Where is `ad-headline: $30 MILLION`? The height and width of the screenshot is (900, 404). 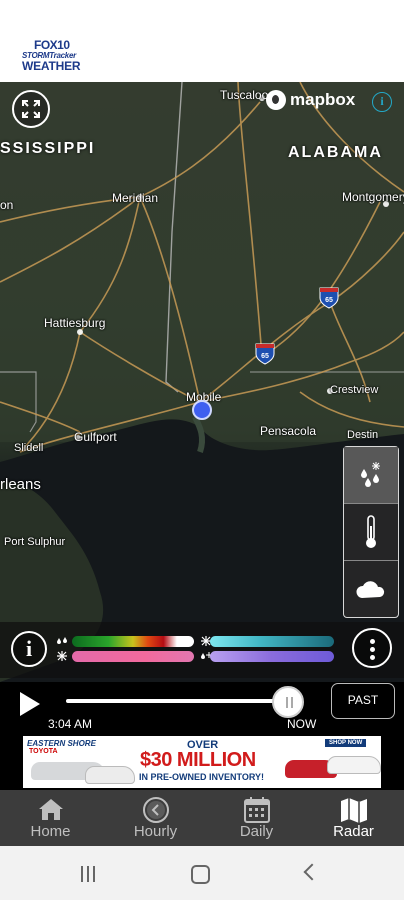 ad-headline: $30 MILLION is located at coordinates (198, 760).